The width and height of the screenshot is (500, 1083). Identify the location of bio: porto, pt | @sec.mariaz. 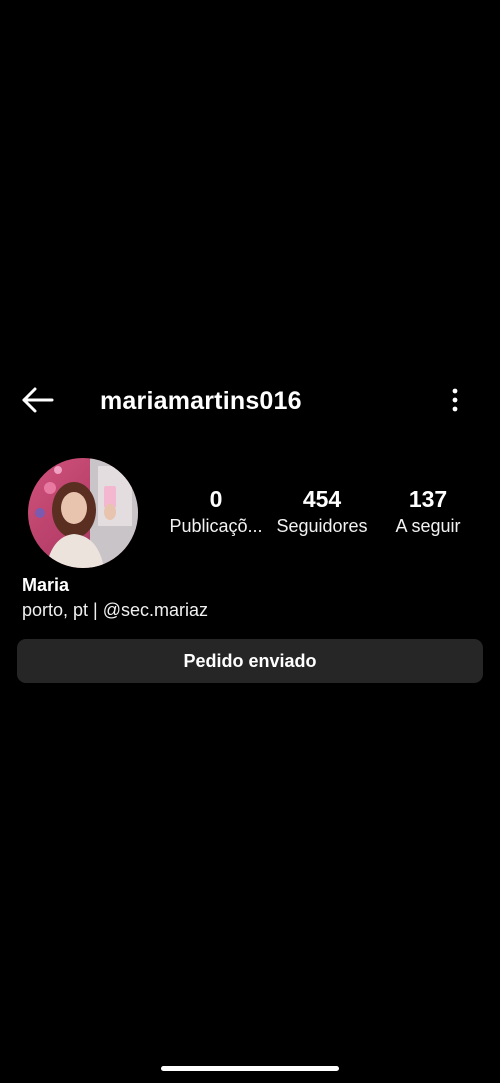
(115, 610).